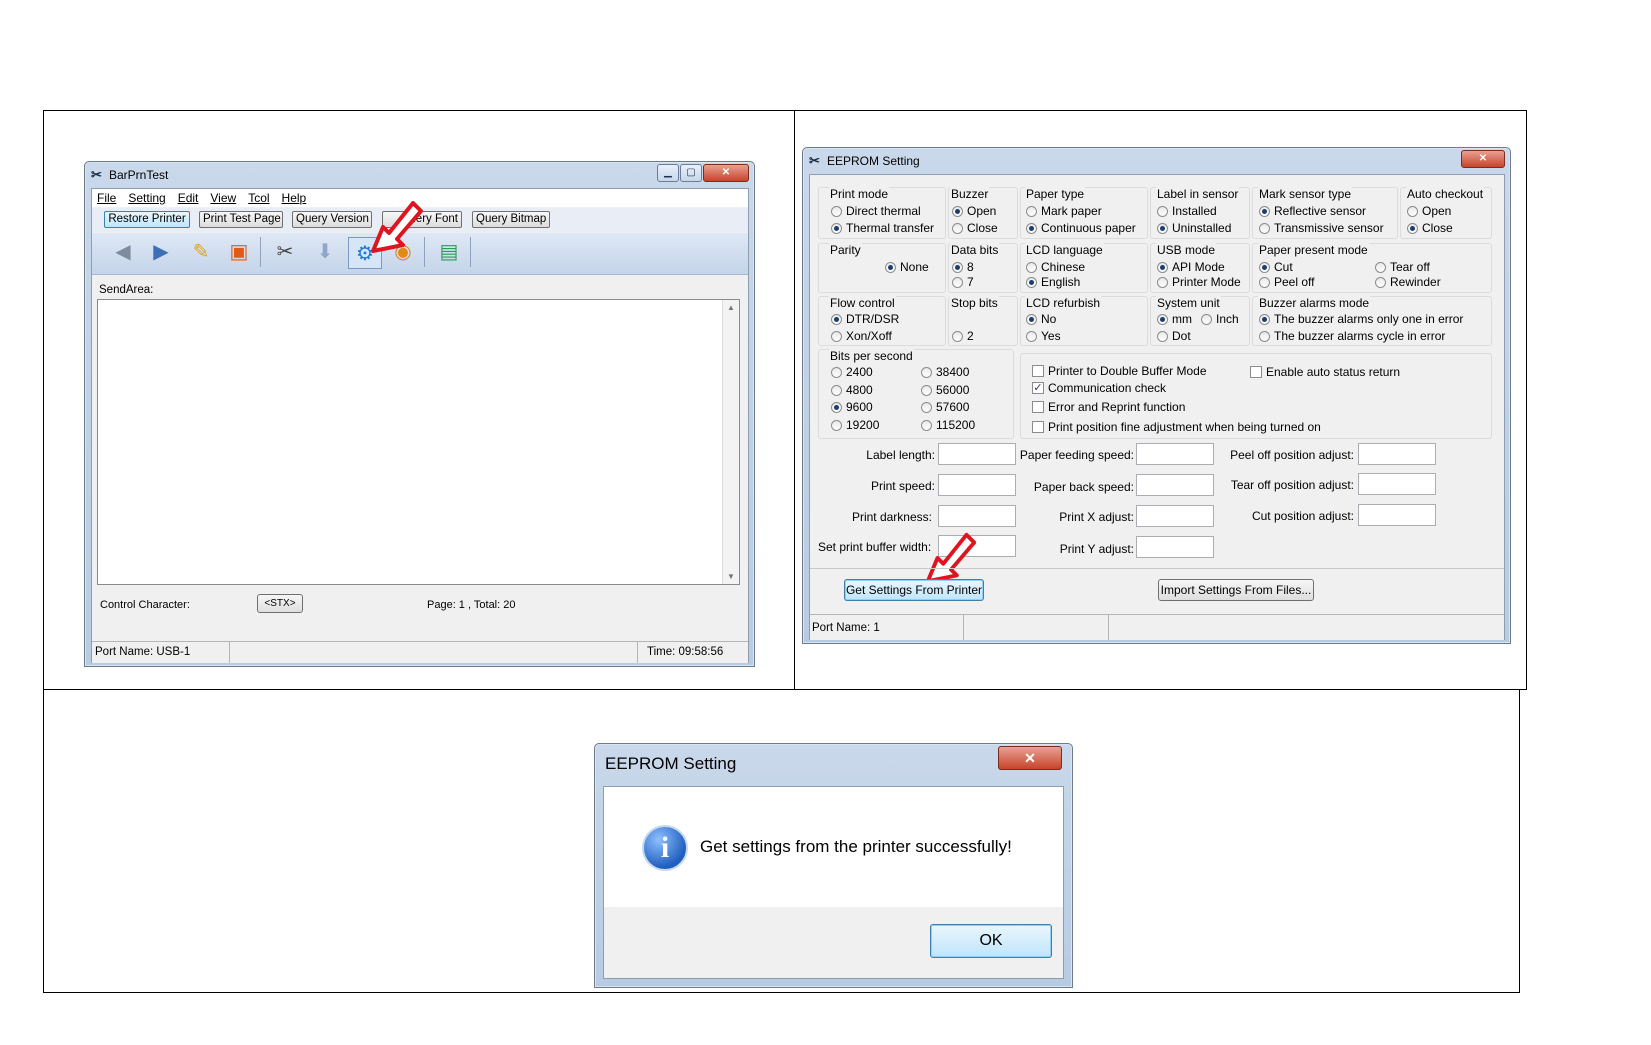 This screenshot has height=1045, width=1651. What do you see at coordinates (963, 267) in the screenshot?
I see `radio-data-bits-8: 8` at bounding box center [963, 267].